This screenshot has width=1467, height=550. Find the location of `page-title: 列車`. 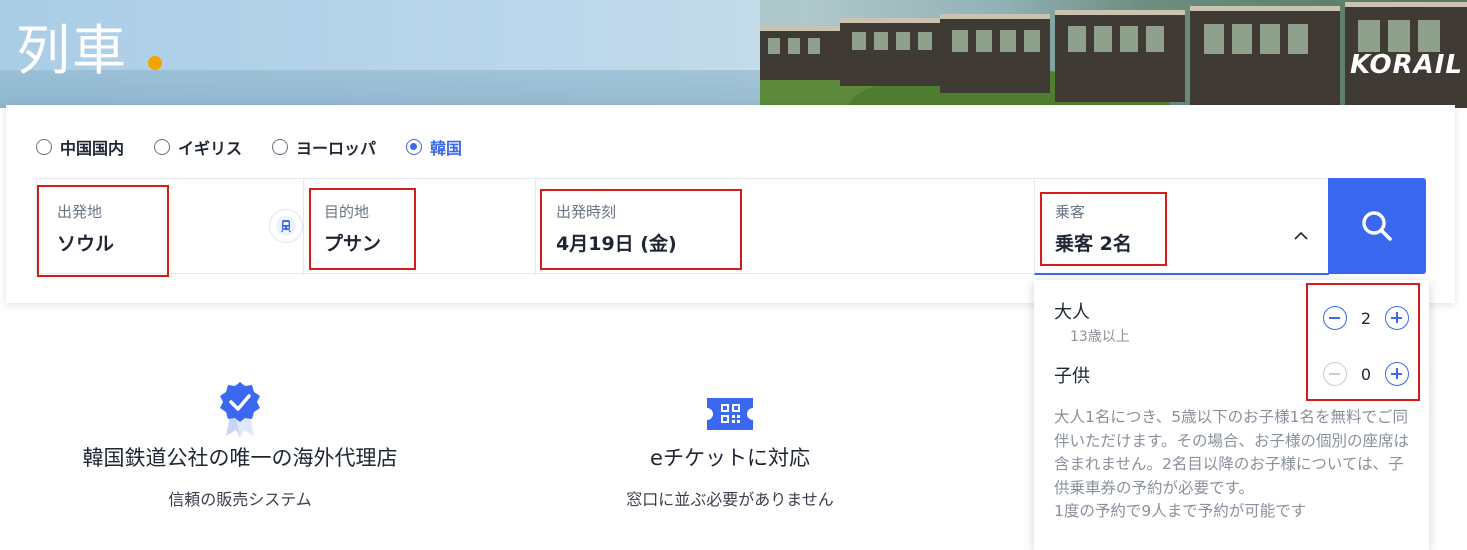

page-title: 列車 is located at coordinates (72, 50).